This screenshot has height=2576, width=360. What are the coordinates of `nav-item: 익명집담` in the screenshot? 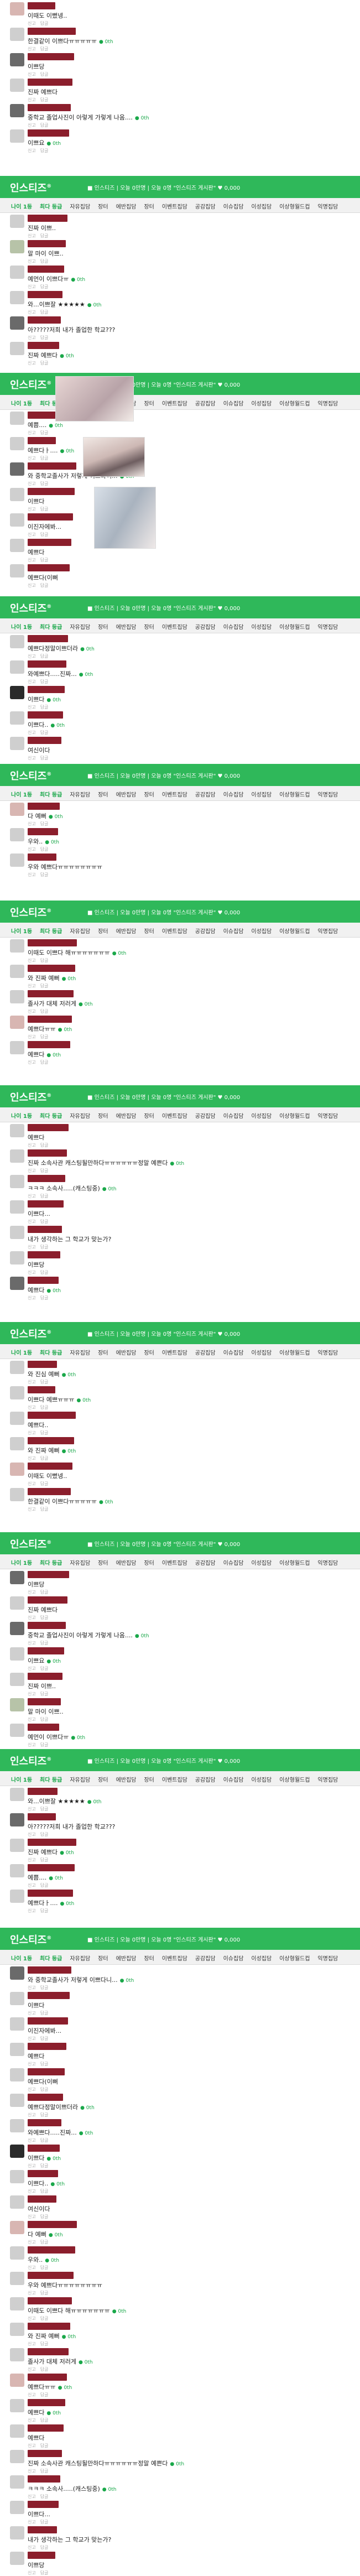 It's located at (327, 1116).